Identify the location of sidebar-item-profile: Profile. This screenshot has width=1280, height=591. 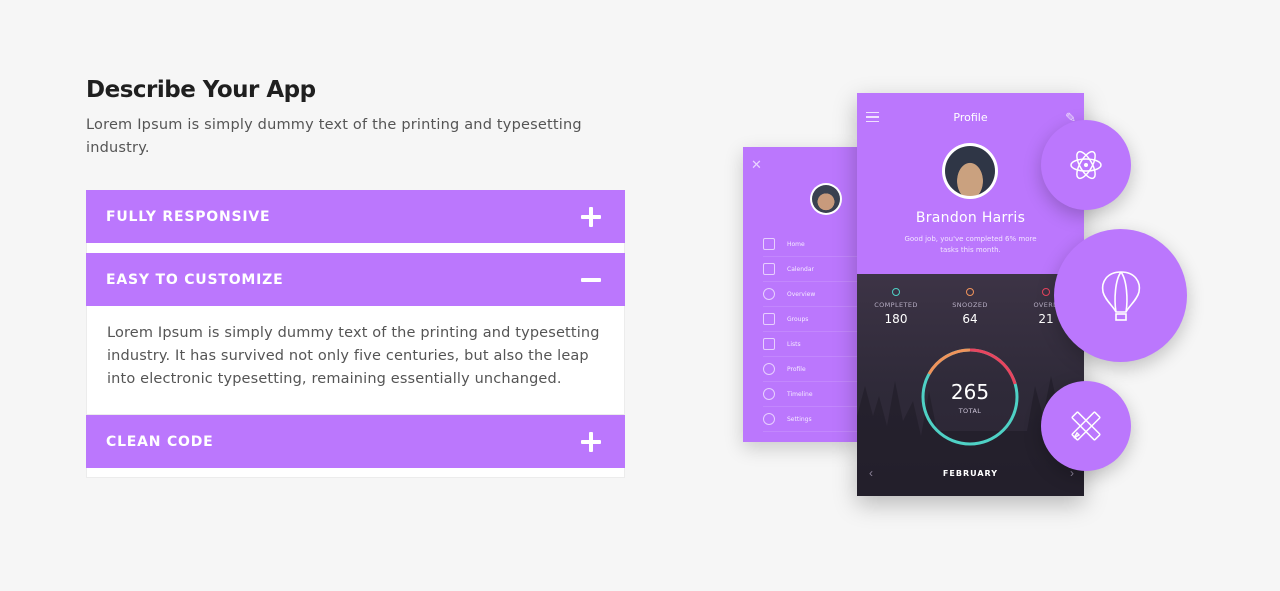
(810, 369).